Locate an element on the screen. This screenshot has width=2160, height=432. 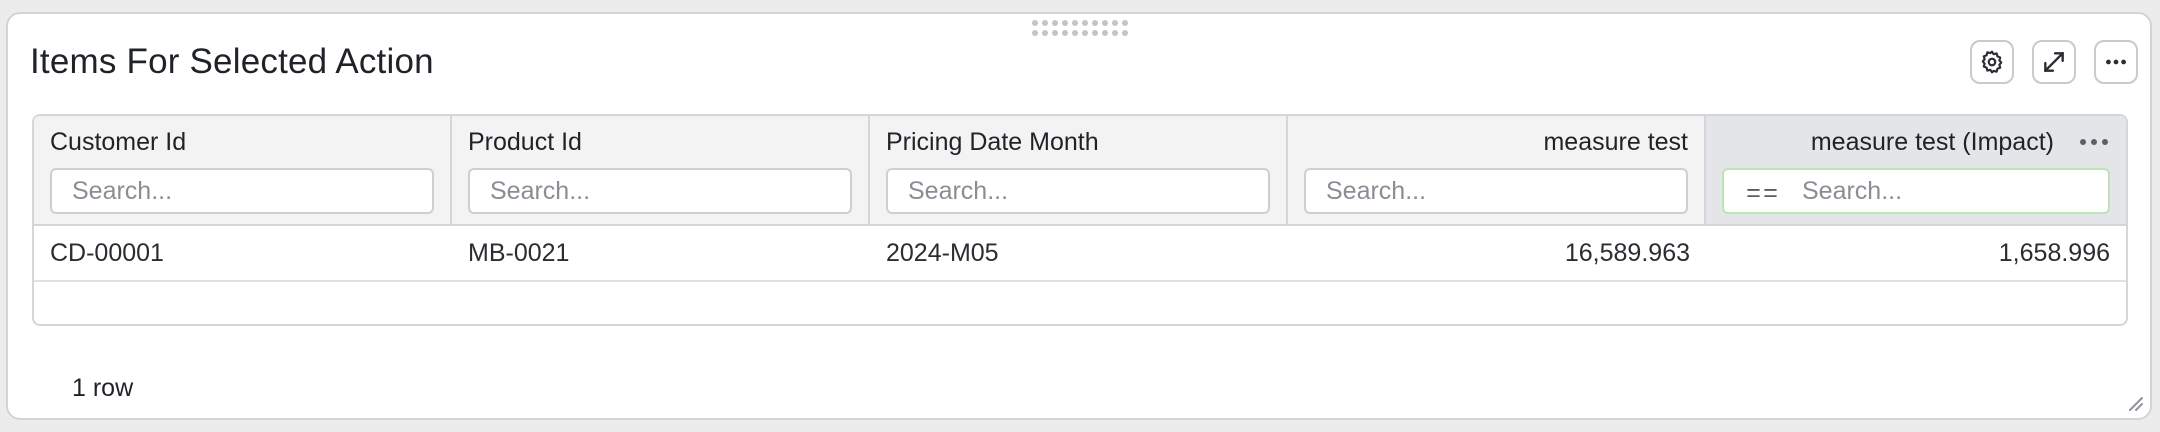
expand-icon is located at coordinates (2054, 62).